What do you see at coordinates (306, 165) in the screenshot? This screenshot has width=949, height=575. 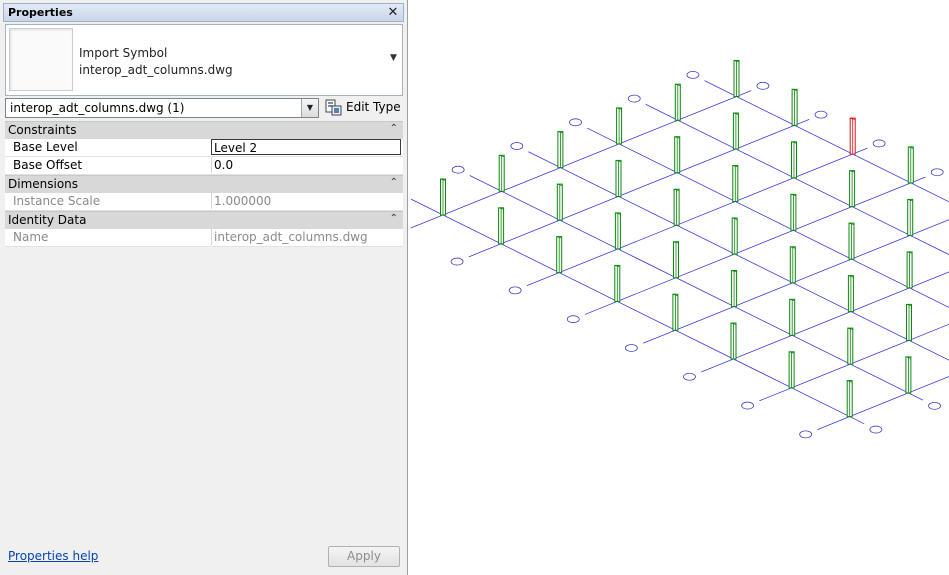 I see `base-offset-field: 0.0` at bounding box center [306, 165].